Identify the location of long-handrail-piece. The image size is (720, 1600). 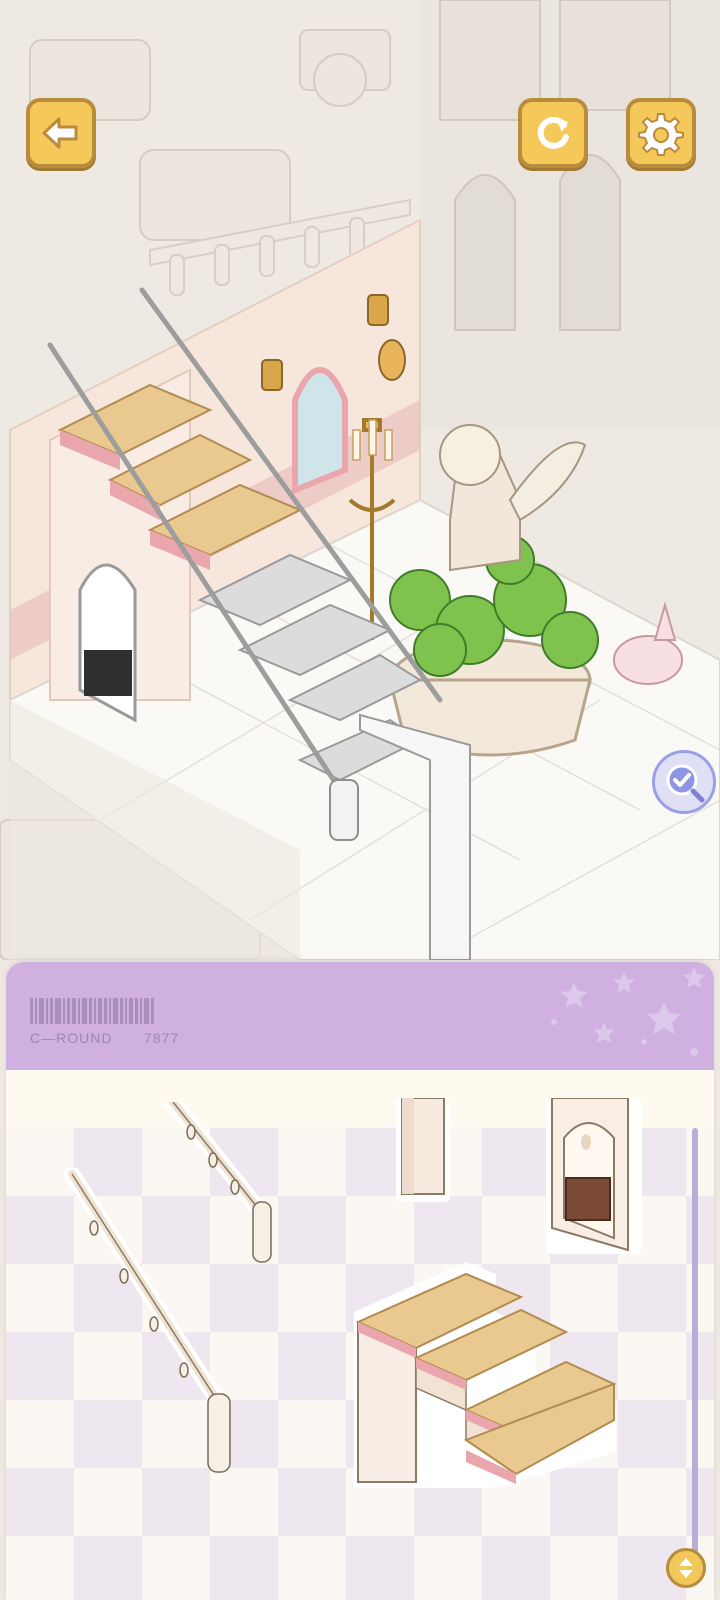
(162, 1323).